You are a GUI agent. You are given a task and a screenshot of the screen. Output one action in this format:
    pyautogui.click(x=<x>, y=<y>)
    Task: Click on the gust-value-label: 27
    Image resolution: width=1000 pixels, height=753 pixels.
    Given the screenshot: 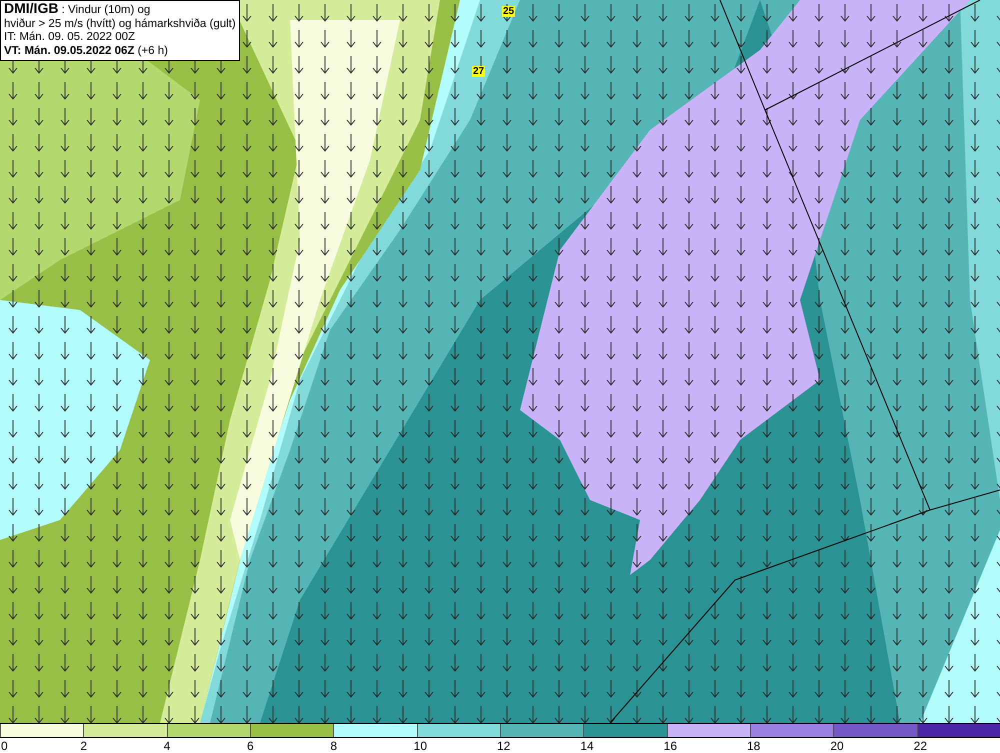 What is the action you would take?
    pyautogui.click(x=479, y=71)
    